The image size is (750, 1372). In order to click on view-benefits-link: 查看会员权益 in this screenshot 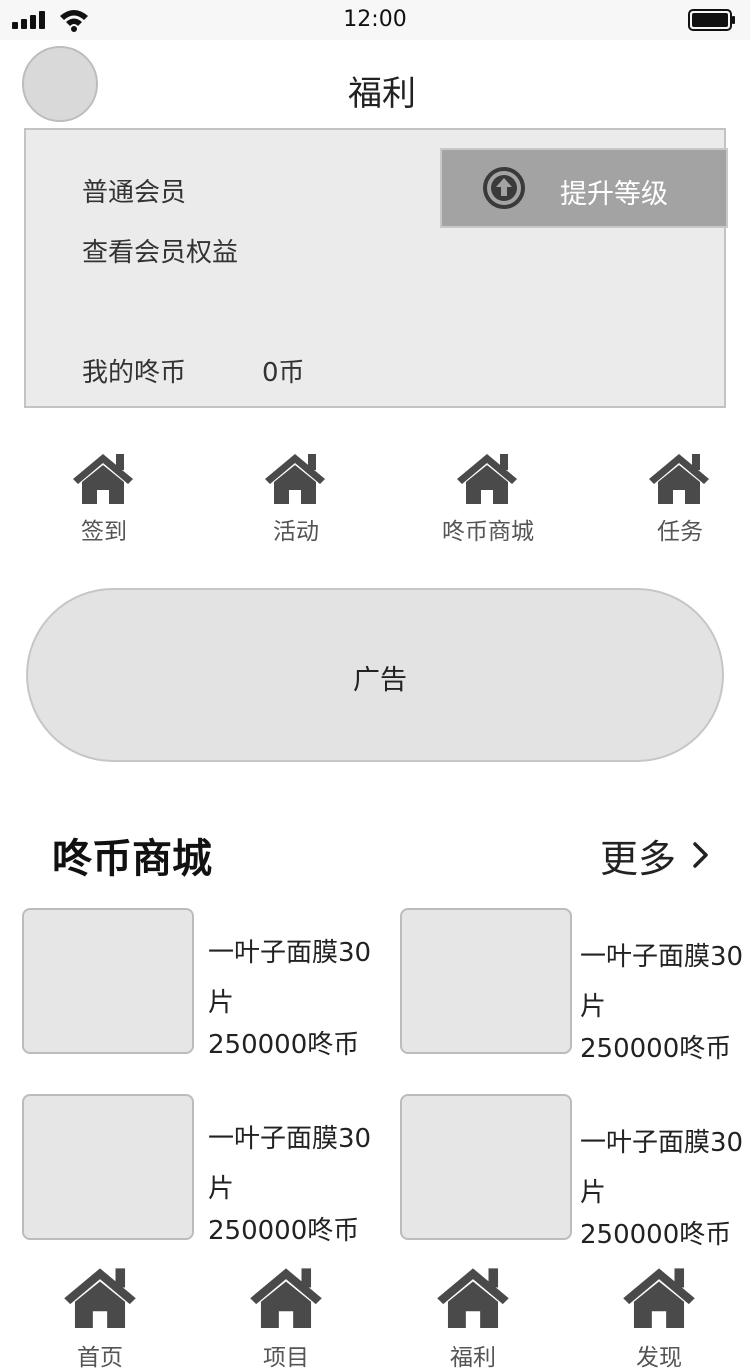, I will do `click(160, 250)`.